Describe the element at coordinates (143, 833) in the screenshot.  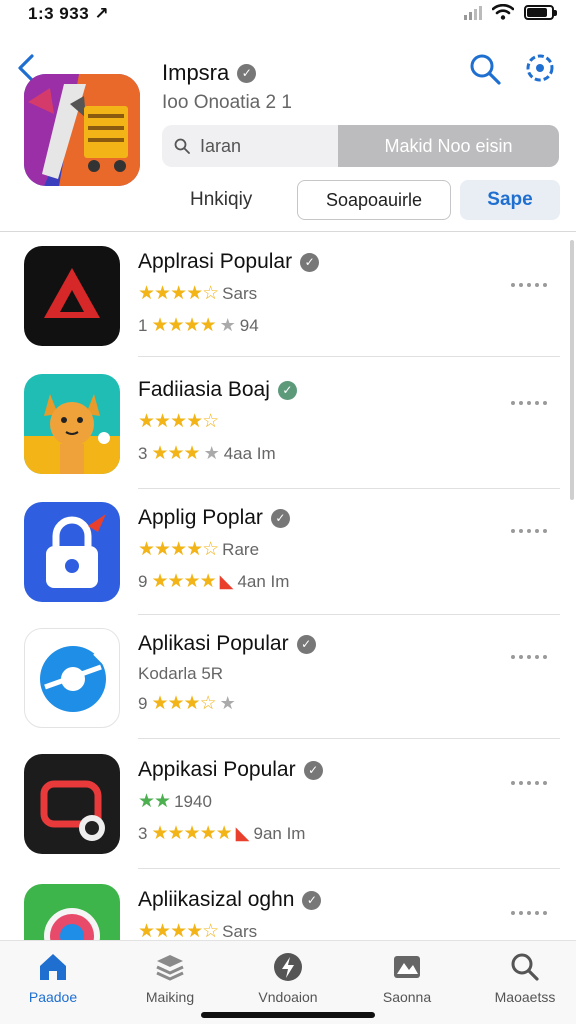
I see `stats-prefix: 3` at that location.